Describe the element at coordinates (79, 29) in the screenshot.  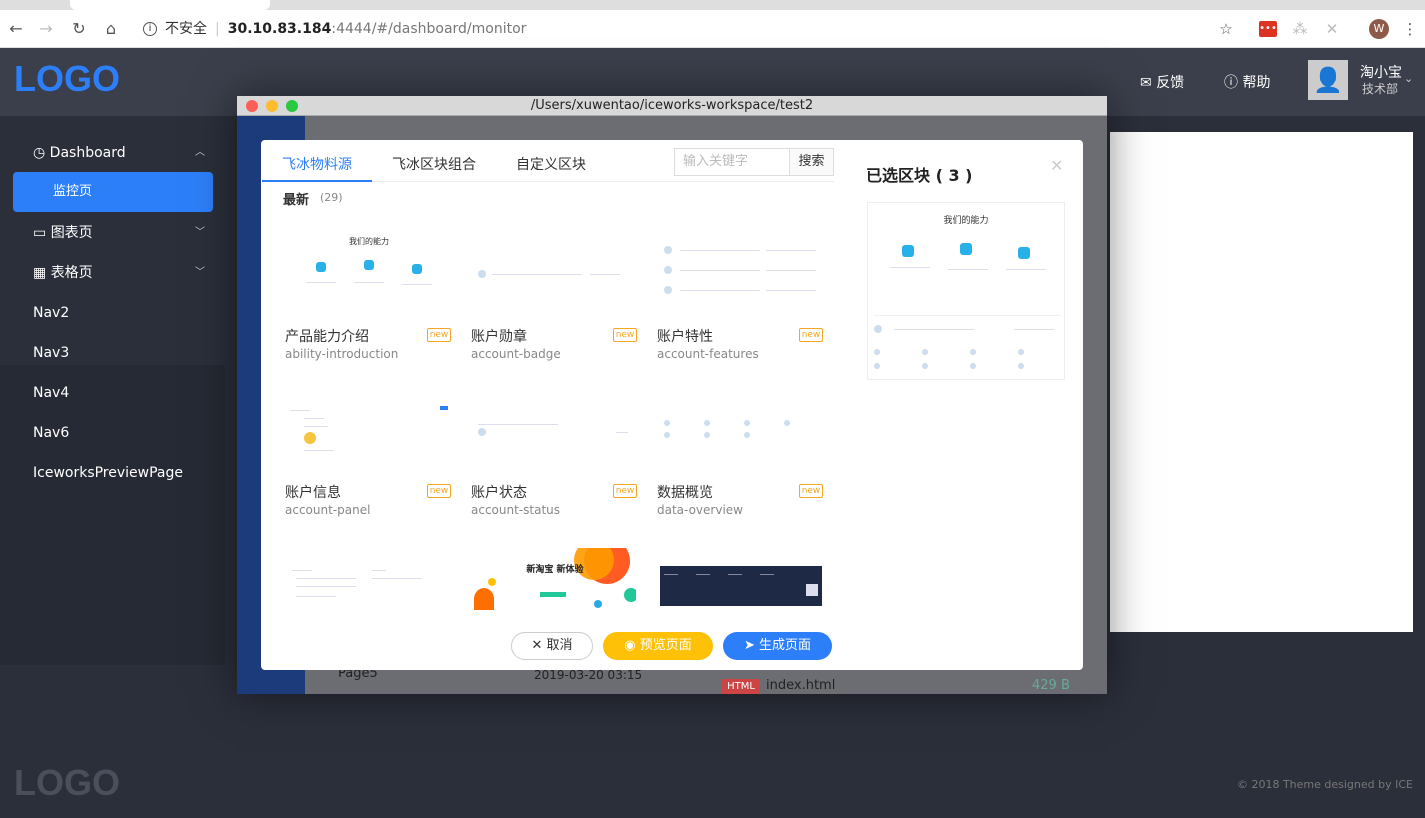
I see `reload-icon: ↻` at that location.